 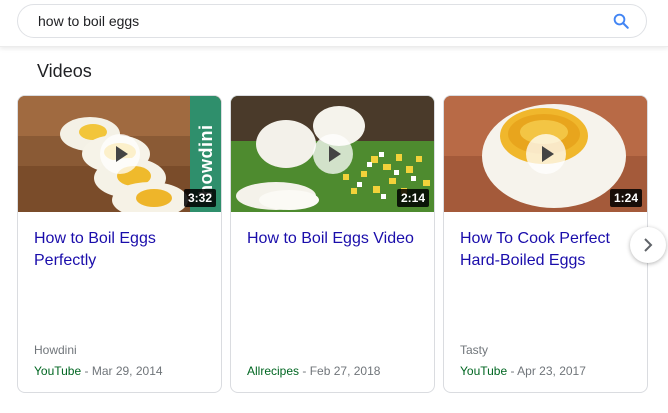 I want to click on videos-section-title: Videos, so click(x=64, y=71).